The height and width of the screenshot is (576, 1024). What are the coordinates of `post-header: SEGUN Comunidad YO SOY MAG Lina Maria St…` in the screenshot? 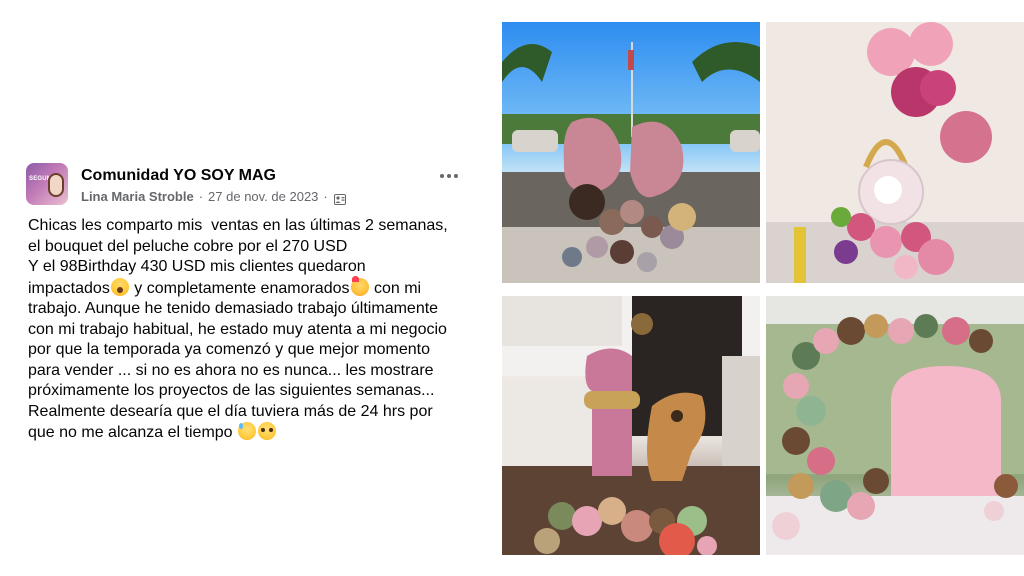 It's located at (256, 186).